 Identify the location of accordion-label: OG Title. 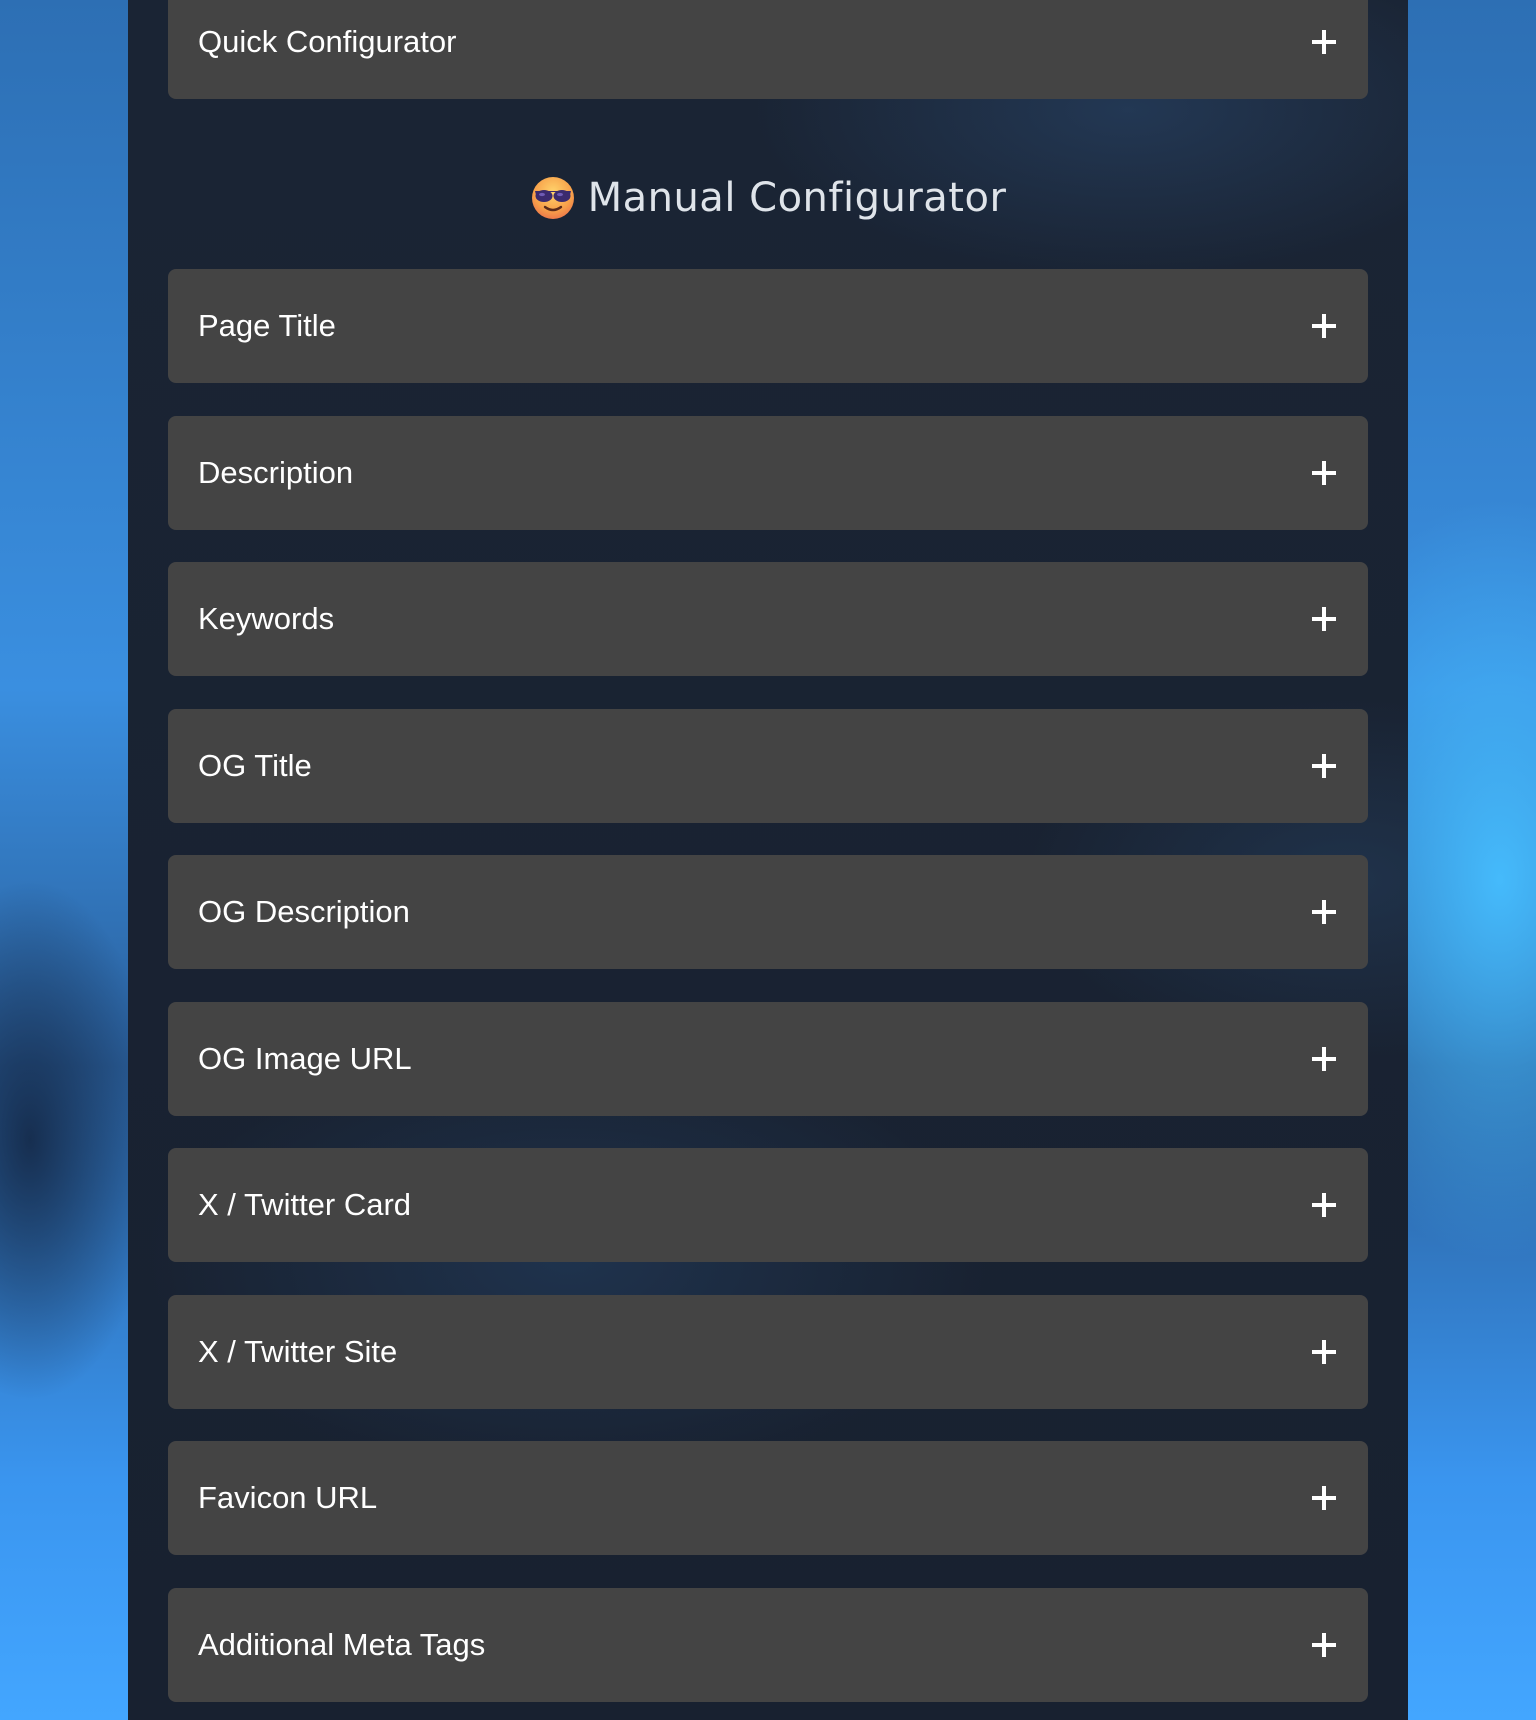
(255, 765).